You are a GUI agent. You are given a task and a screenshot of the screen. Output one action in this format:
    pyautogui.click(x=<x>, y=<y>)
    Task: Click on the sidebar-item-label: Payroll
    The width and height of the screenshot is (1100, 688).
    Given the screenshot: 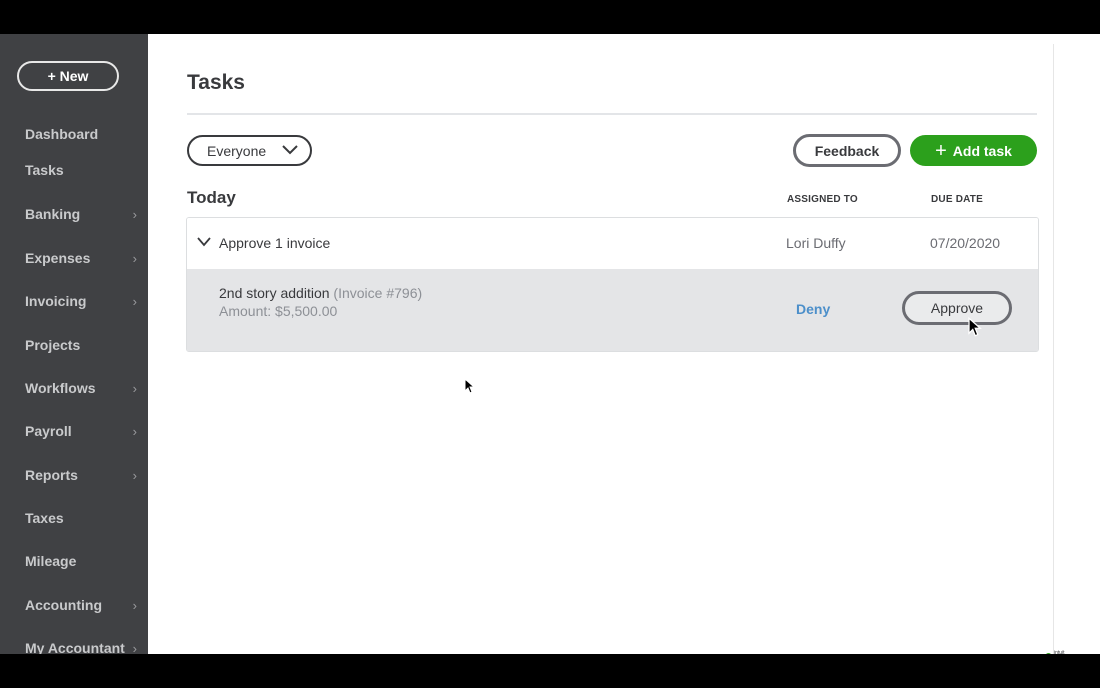 What is the action you would take?
    pyautogui.click(x=48, y=431)
    